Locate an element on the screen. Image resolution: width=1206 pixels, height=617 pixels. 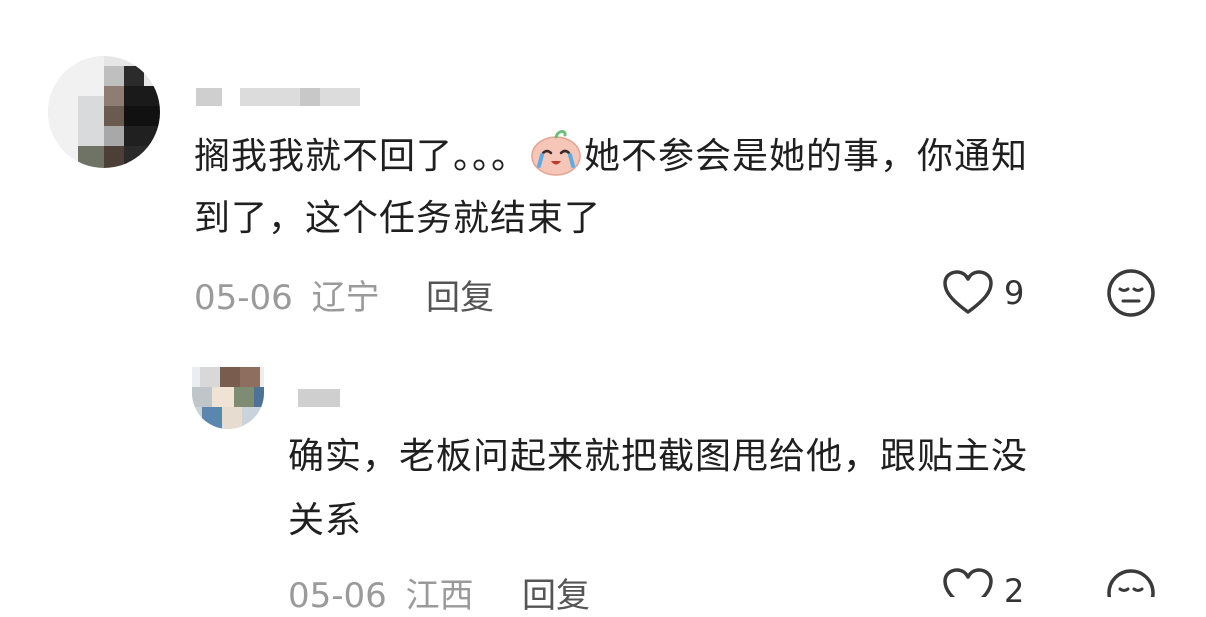
crying-face-emoji-icon is located at coordinates (556, 152).